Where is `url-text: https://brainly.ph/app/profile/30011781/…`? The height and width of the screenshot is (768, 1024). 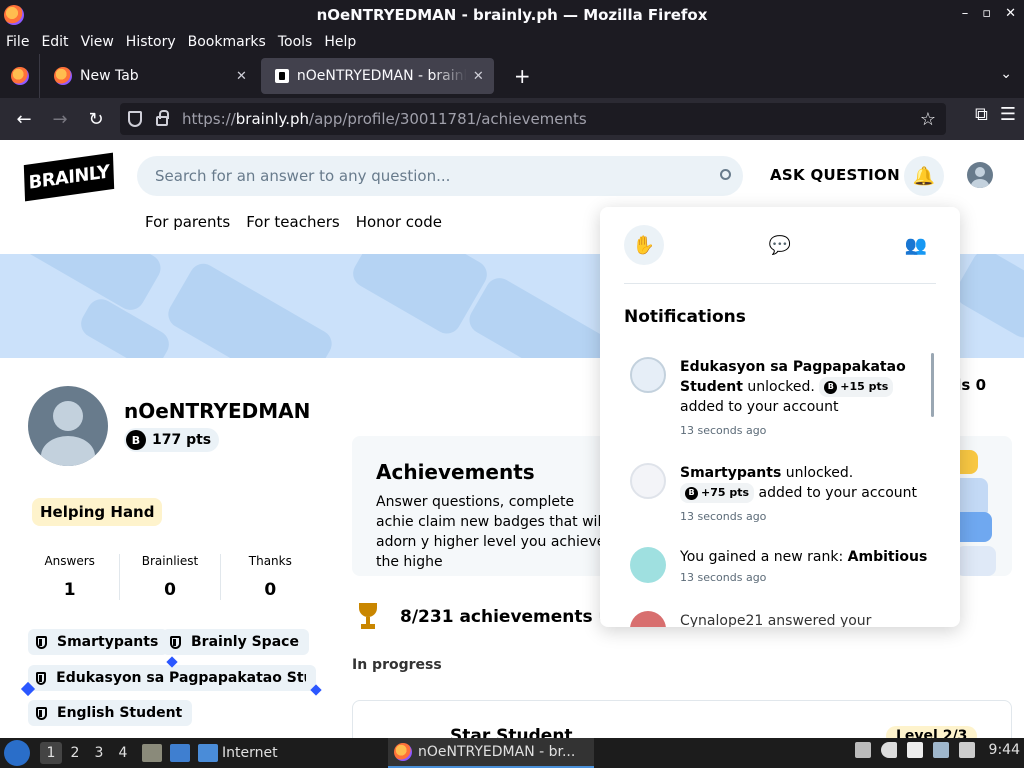
url-text: https://brainly.ph/app/profile/30011781/… is located at coordinates (384, 119).